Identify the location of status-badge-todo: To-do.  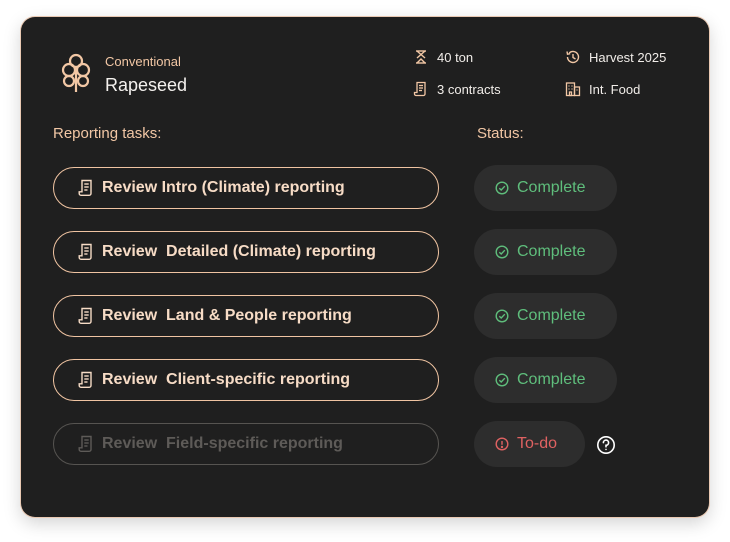
(529, 444).